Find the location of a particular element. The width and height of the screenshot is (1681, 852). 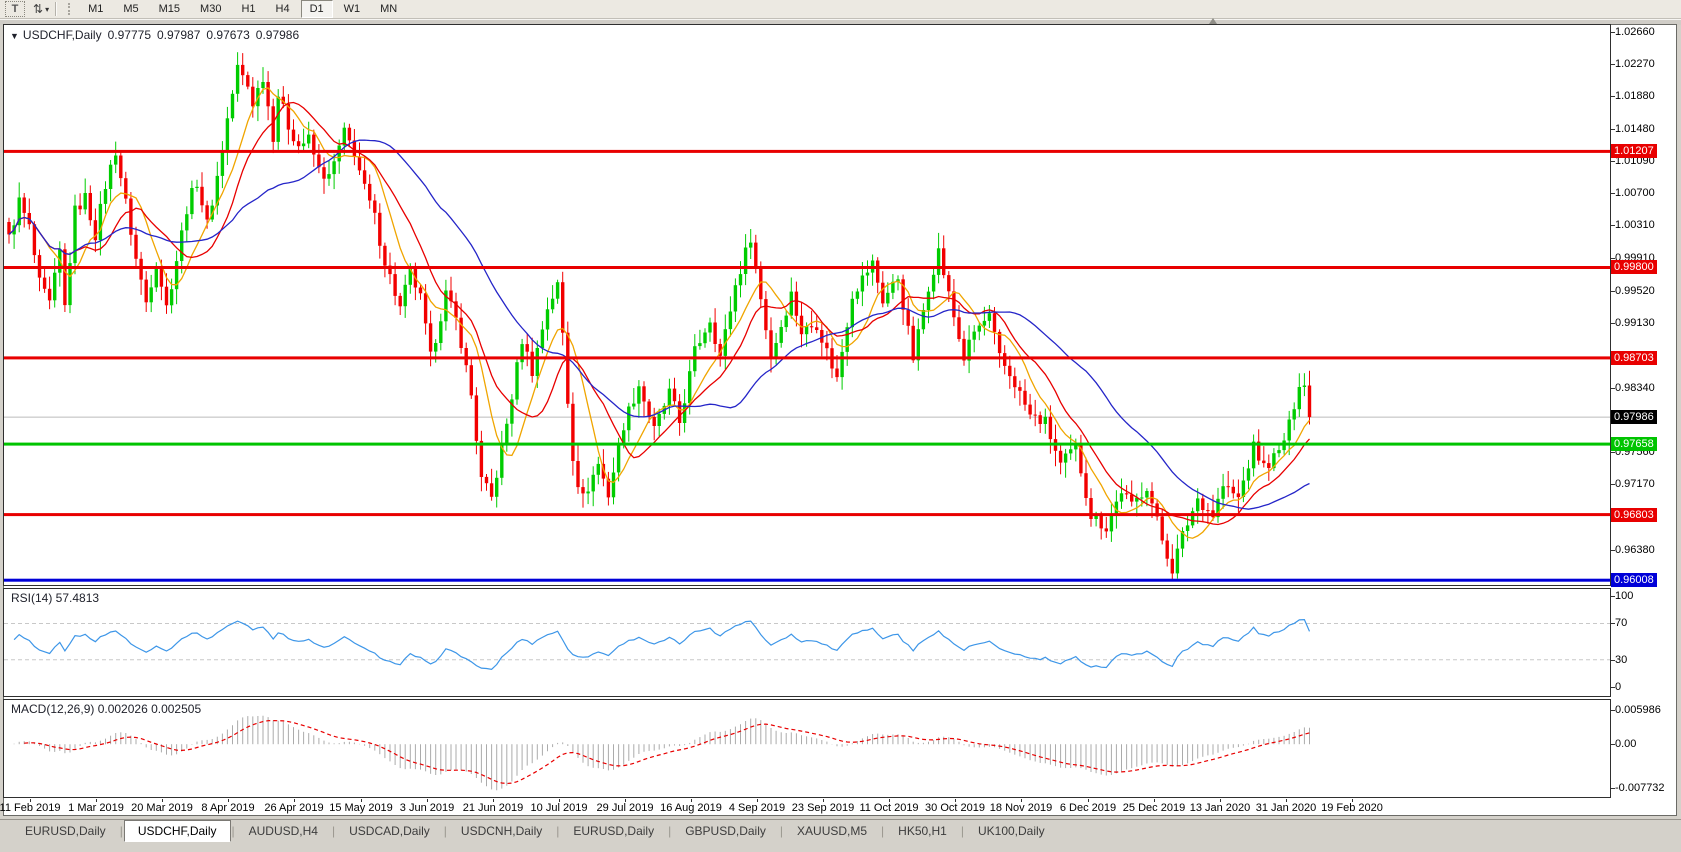

rsi-plot is located at coordinates (807, 642).